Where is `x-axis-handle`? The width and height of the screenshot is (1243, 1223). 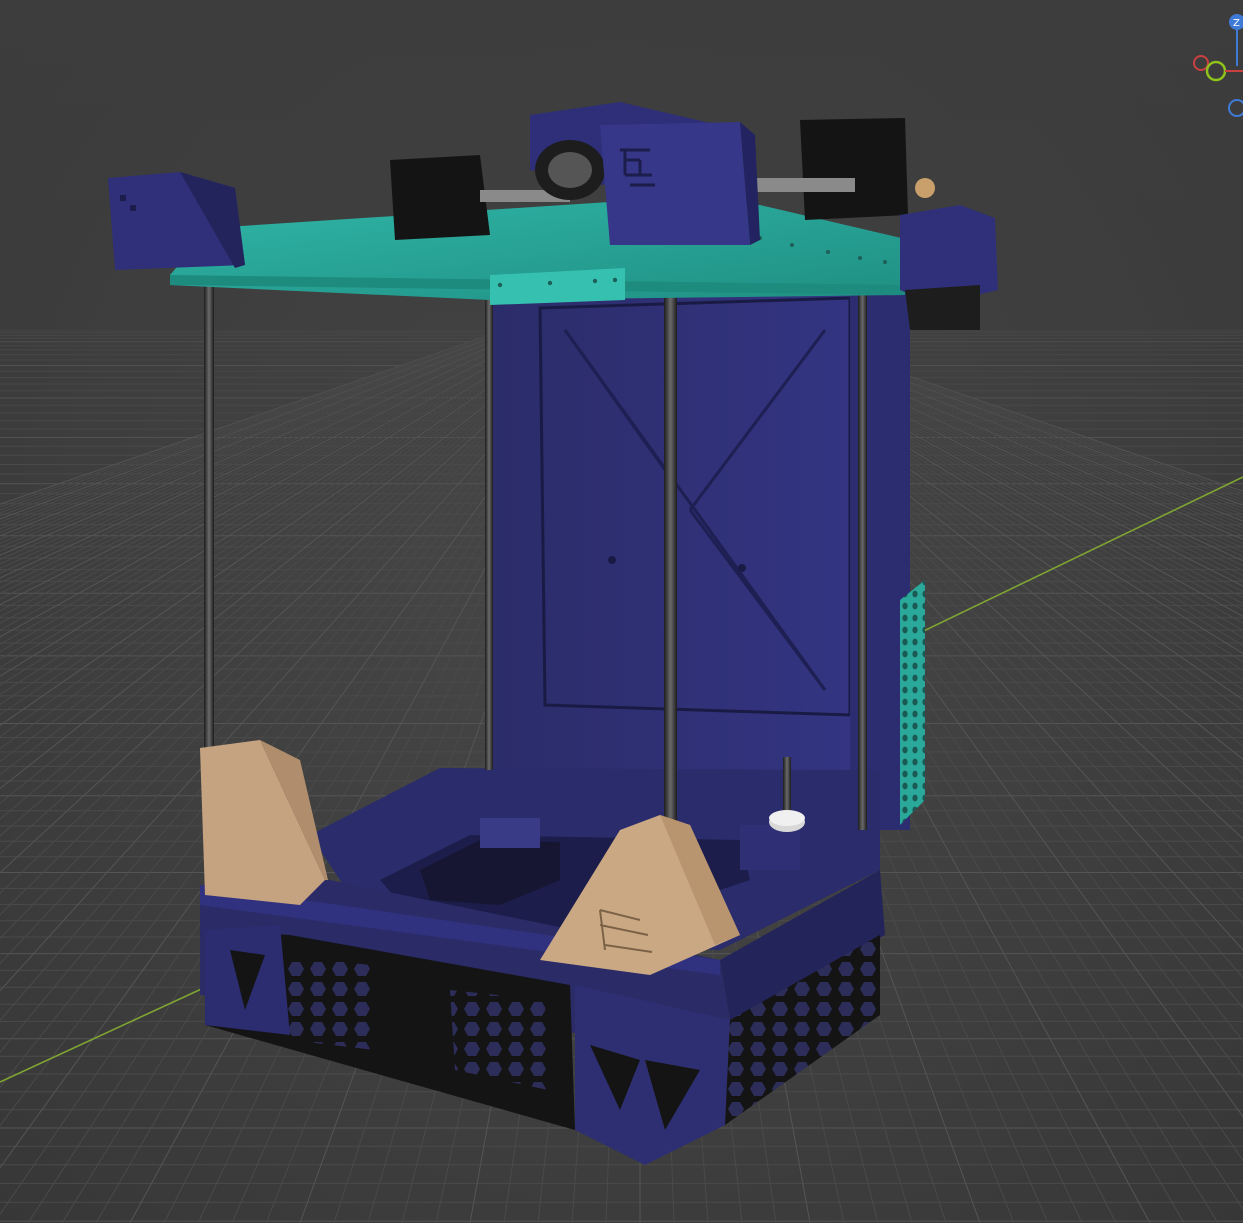
x-axis-handle is located at coordinates (1201, 63).